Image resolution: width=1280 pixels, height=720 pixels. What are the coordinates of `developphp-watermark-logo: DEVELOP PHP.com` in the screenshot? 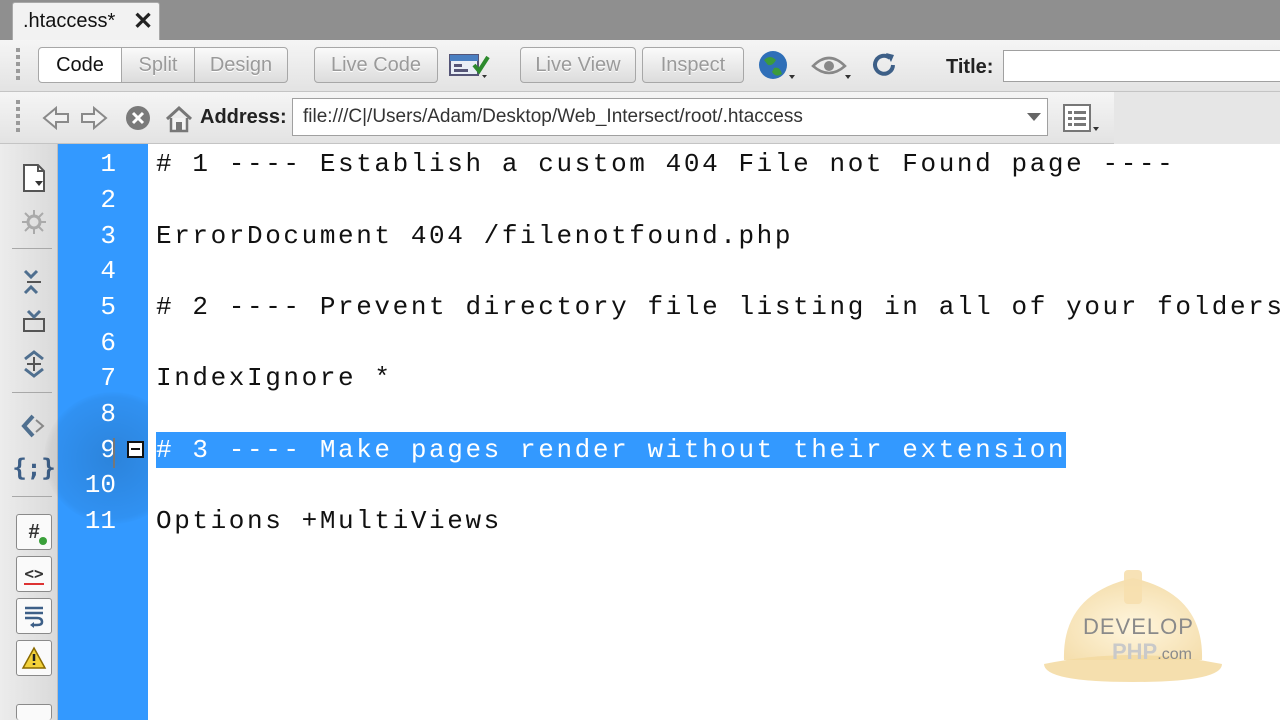 It's located at (1133, 628).